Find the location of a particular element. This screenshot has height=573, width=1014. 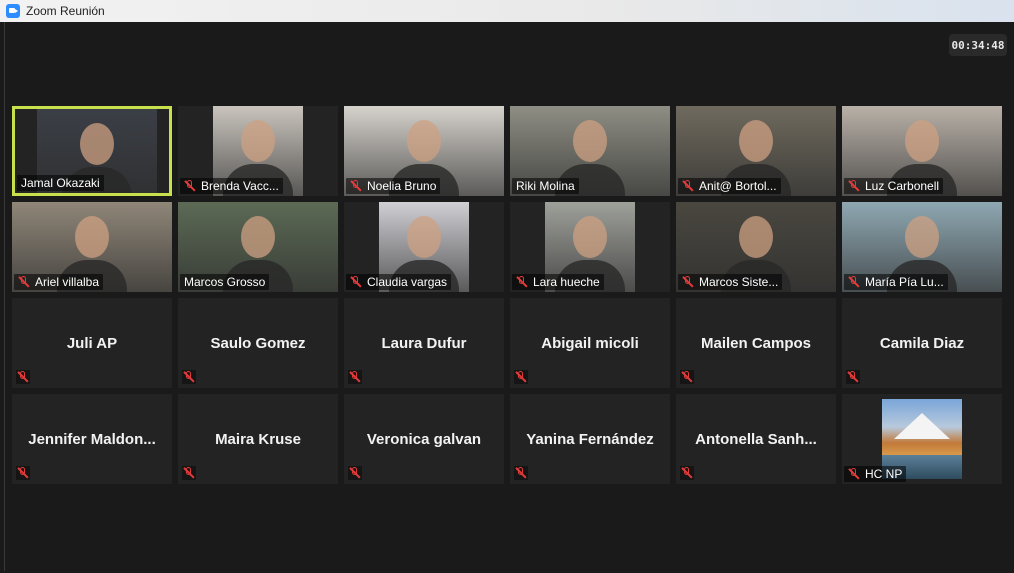

participant-tile: Maira Kruse is located at coordinates (258, 439).